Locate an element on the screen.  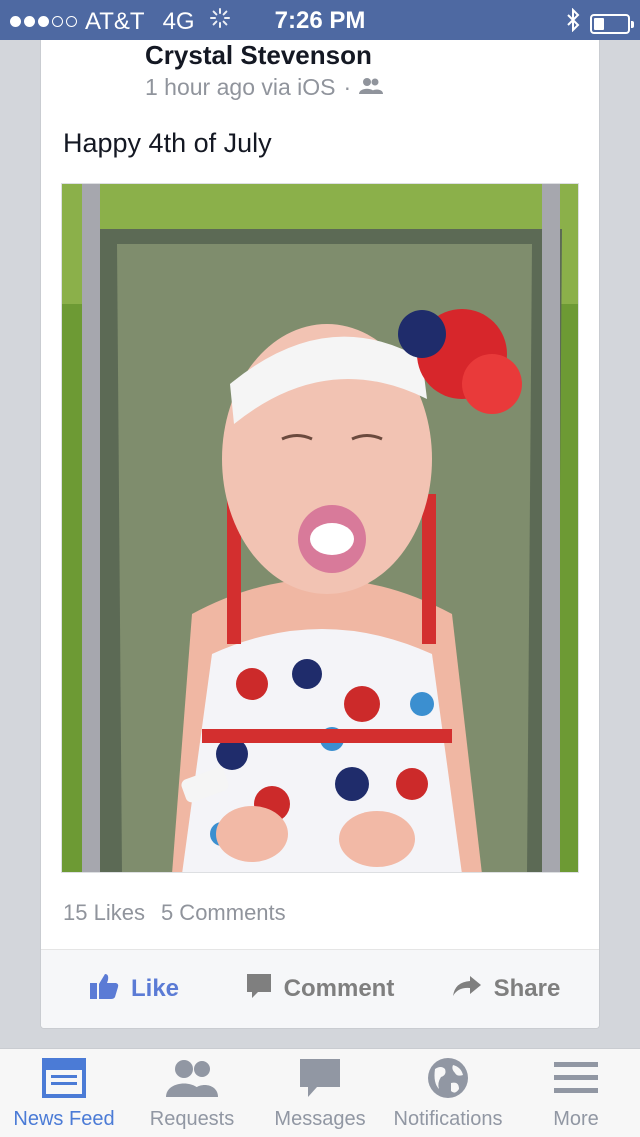
tab-notifications: Notifications is located at coordinates (448, 1093).